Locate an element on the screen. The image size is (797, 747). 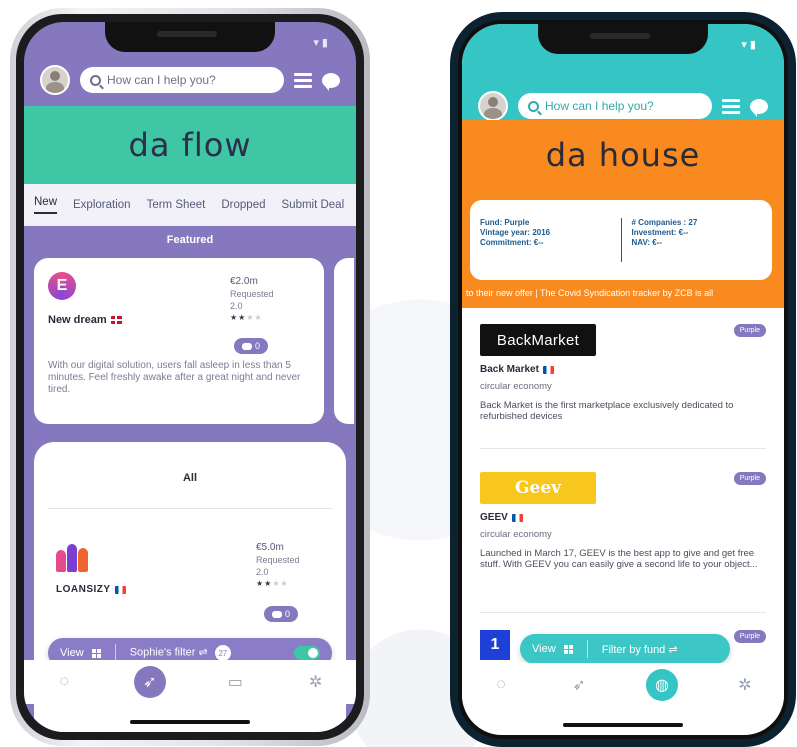
fund-tag: Purple is located at coordinates (749, 478).